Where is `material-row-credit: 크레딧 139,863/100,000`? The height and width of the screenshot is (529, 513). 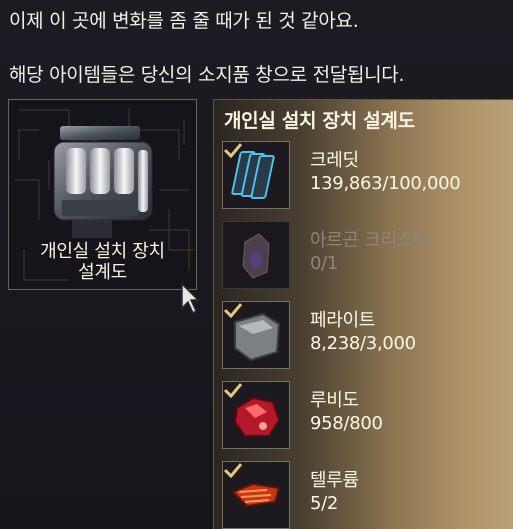
material-row-credit: 크레딧 139,863/100,000 is located at coordinates (367, 176).